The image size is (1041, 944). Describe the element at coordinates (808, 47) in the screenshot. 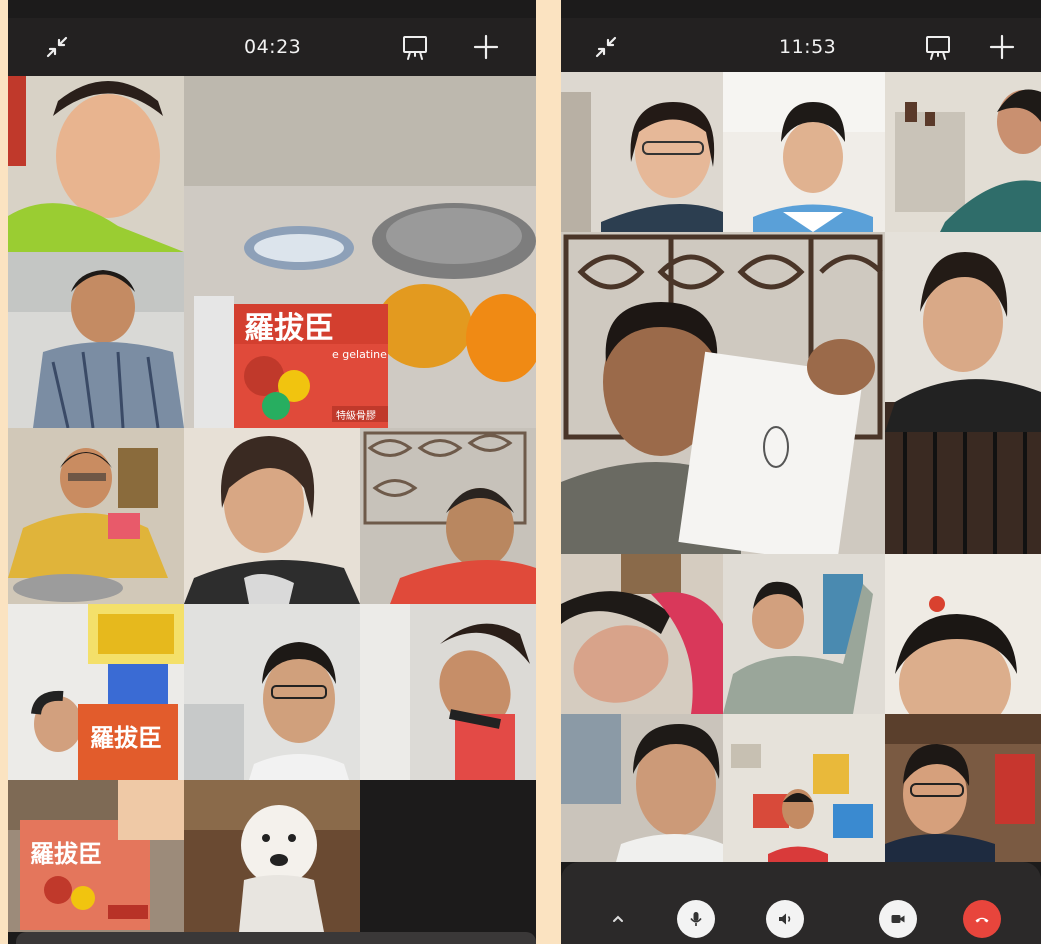

I see `call-timer: 11:53` at that location.